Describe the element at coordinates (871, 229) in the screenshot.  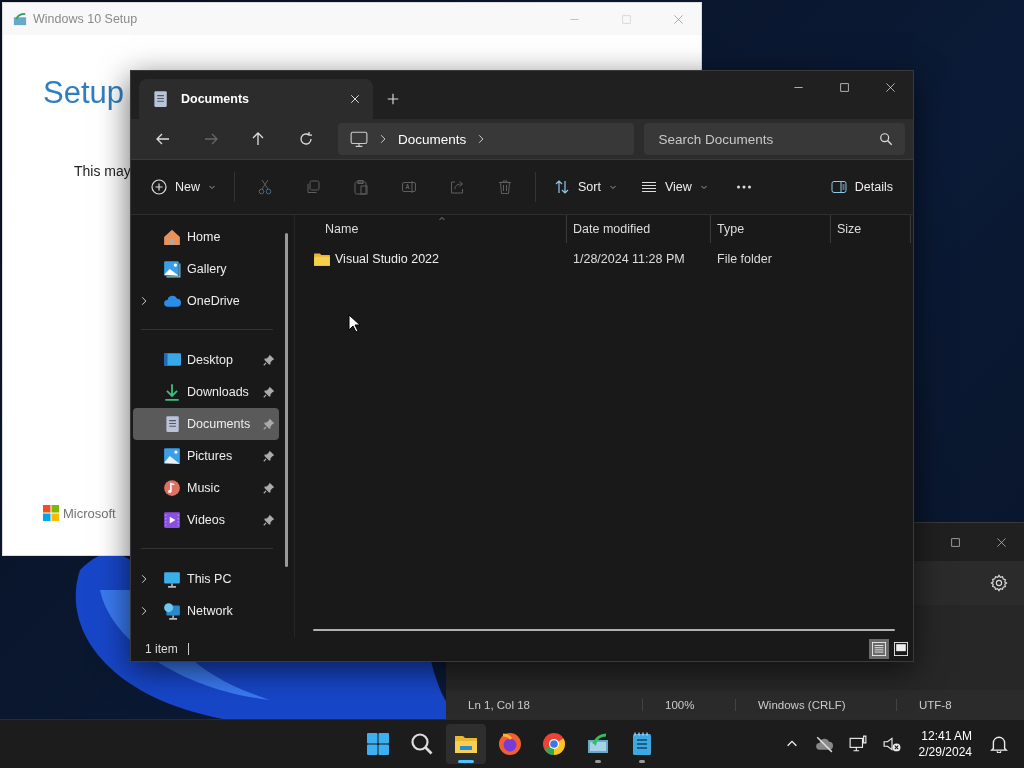
I see `column-header: Size` at that location.